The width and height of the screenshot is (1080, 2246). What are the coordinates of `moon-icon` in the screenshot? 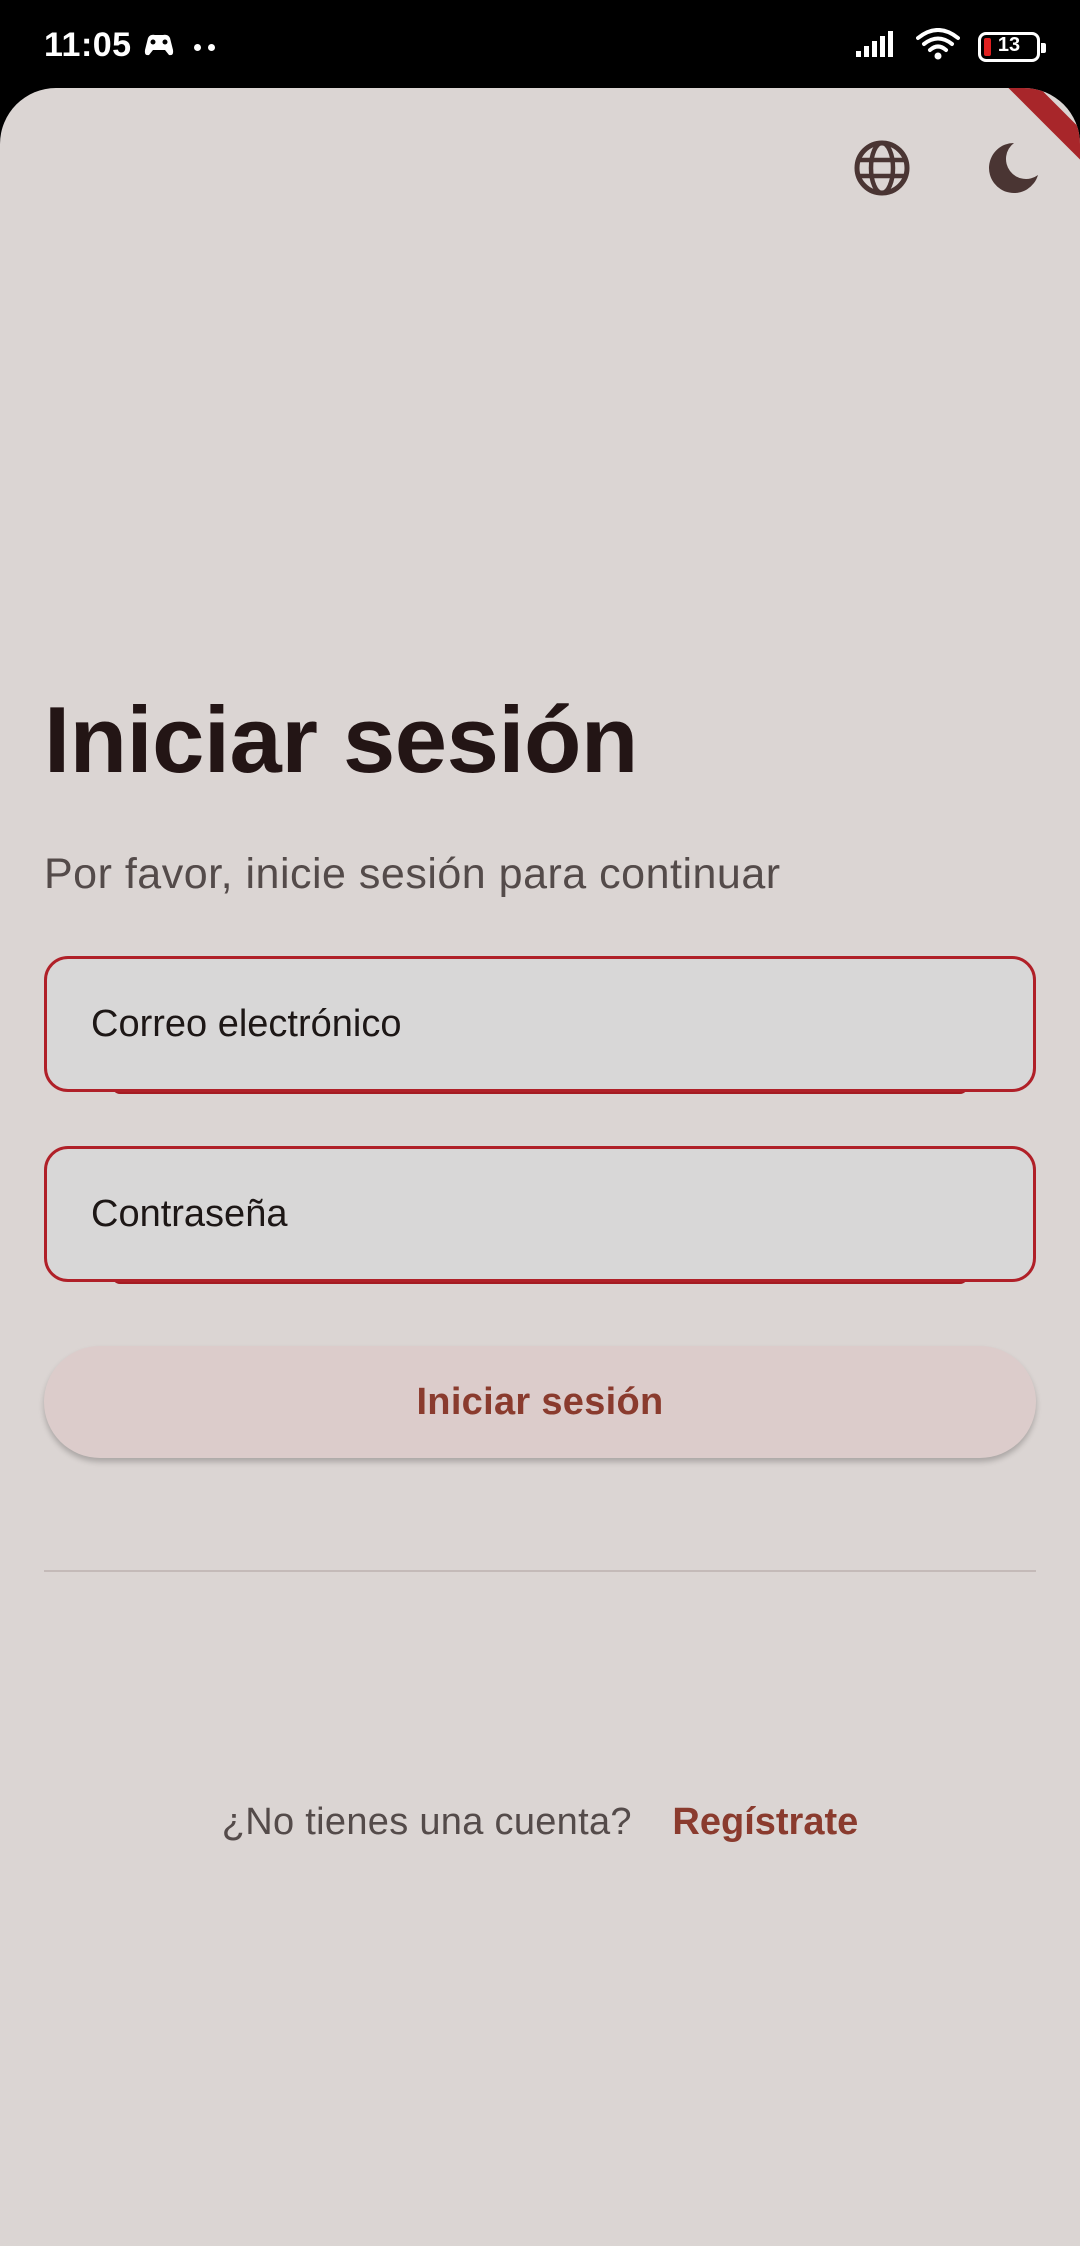 It's located at (1013, 168).